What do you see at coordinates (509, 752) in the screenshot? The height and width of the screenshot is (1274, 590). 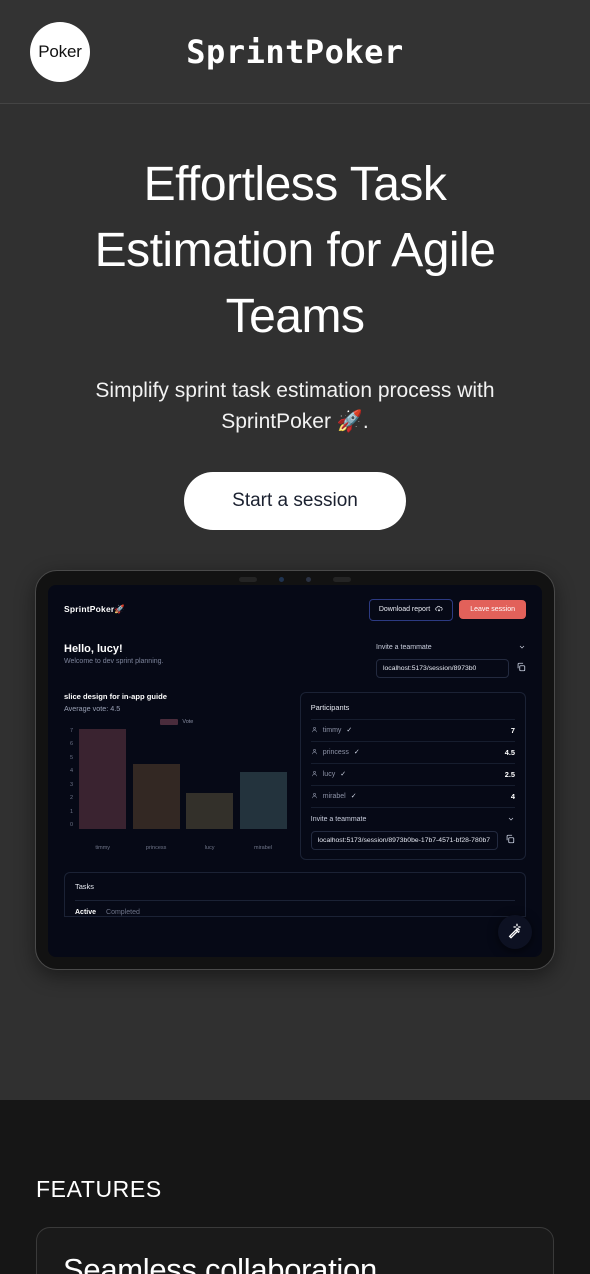 I see `participant-vote-value: 4.5` at bounding box center [509, 752].